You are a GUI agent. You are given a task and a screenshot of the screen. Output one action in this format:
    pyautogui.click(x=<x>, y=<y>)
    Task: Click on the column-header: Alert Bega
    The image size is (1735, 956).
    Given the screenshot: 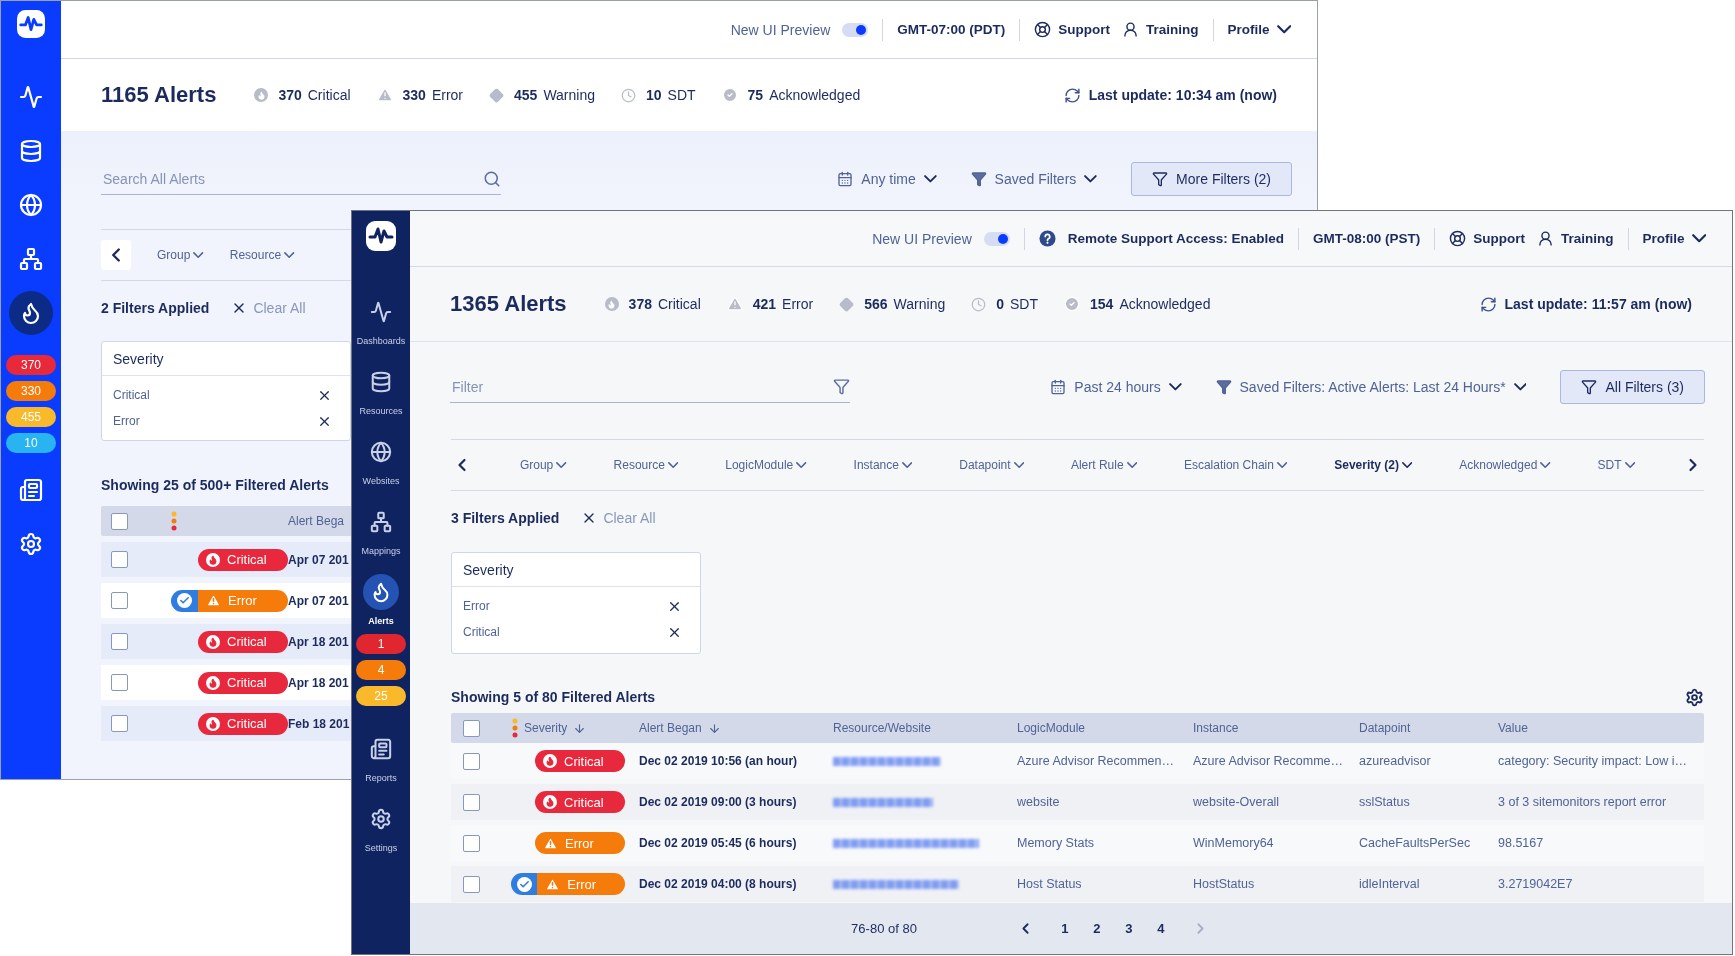 What is the action you would take?
    pyautogui.click(x=319, y=521)
    